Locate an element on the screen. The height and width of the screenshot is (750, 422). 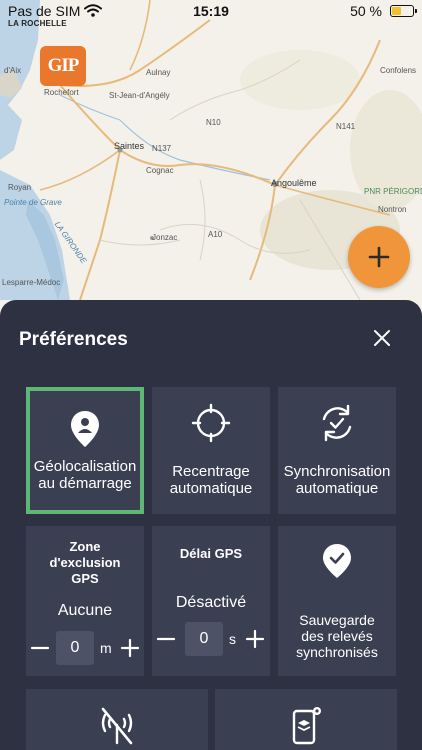
status-bar: Pas de SIM LA ROCHELLE 15:19 50 % is located at coordinates (211, 15).